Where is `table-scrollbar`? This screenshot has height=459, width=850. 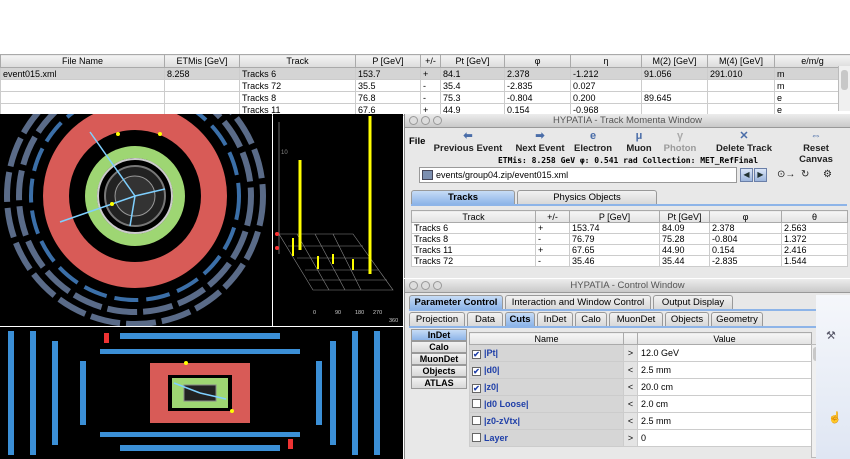
table-scrollbar is located at coordinates (844, 88).